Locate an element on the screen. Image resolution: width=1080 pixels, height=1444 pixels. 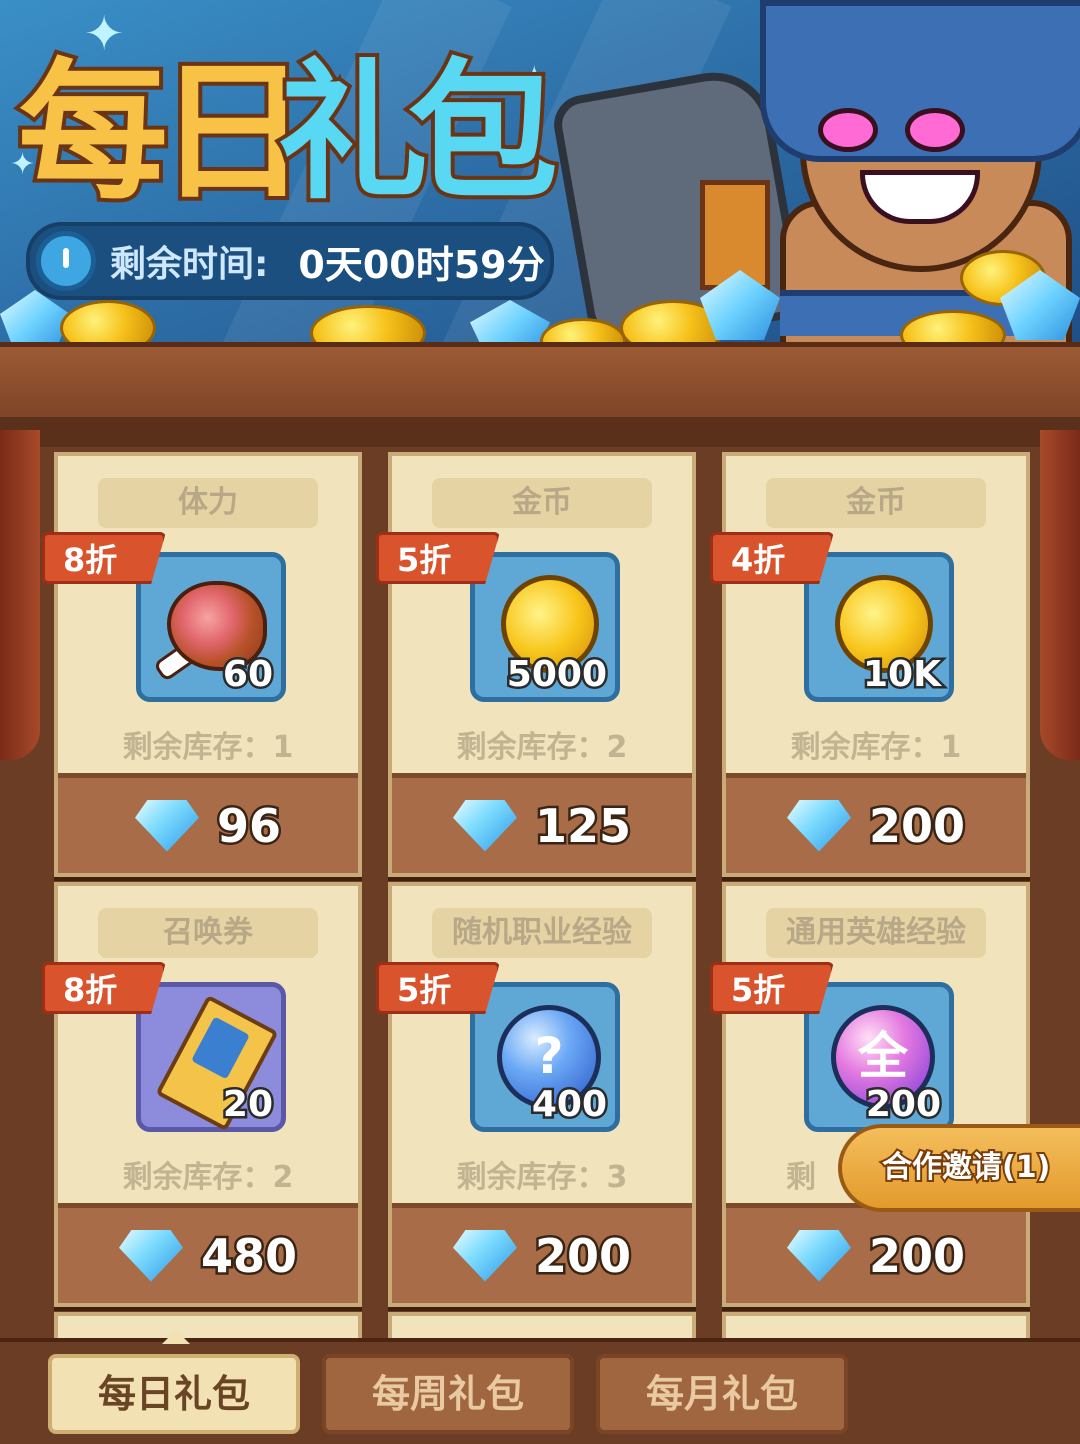
card-title: 召唤券 is located at coordinates (208, 933).